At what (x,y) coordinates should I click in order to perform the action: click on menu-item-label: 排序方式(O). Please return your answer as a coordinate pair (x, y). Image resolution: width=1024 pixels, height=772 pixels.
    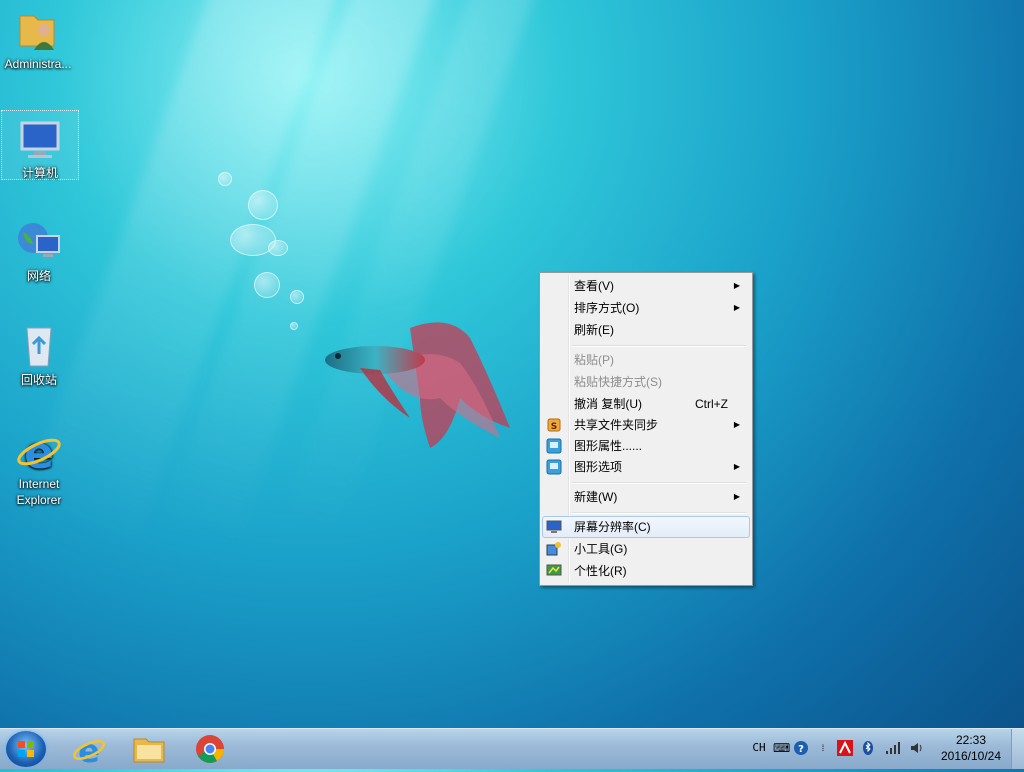
    Looking at the image, I should click on (607, 308).